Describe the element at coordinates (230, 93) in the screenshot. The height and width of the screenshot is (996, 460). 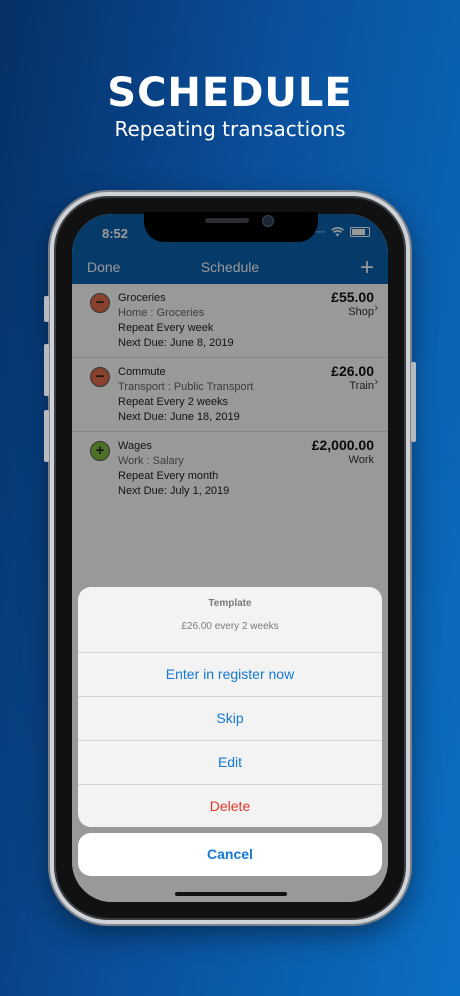
I see `promo-title: SCHEDULE` at that location.